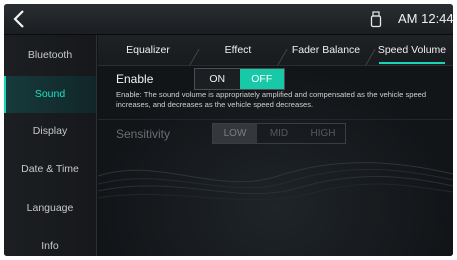 This screenshot has width=457, height=260. I want to click on decorative-wave, so click(275, 181).